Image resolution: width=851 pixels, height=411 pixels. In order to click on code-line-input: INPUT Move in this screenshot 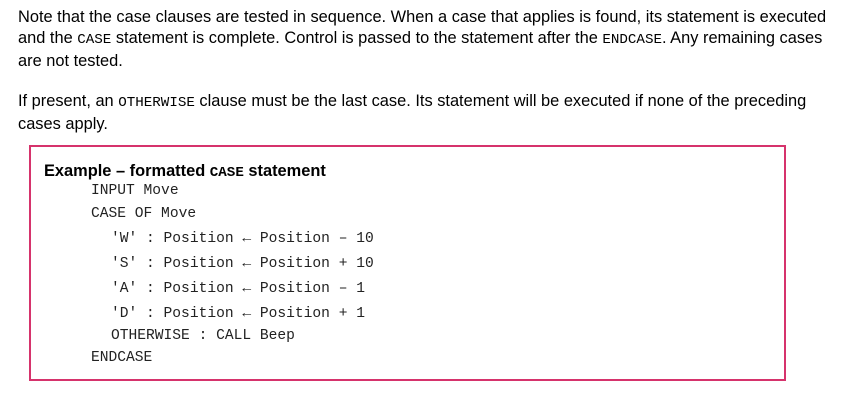, I will do `click(135, 191)`.